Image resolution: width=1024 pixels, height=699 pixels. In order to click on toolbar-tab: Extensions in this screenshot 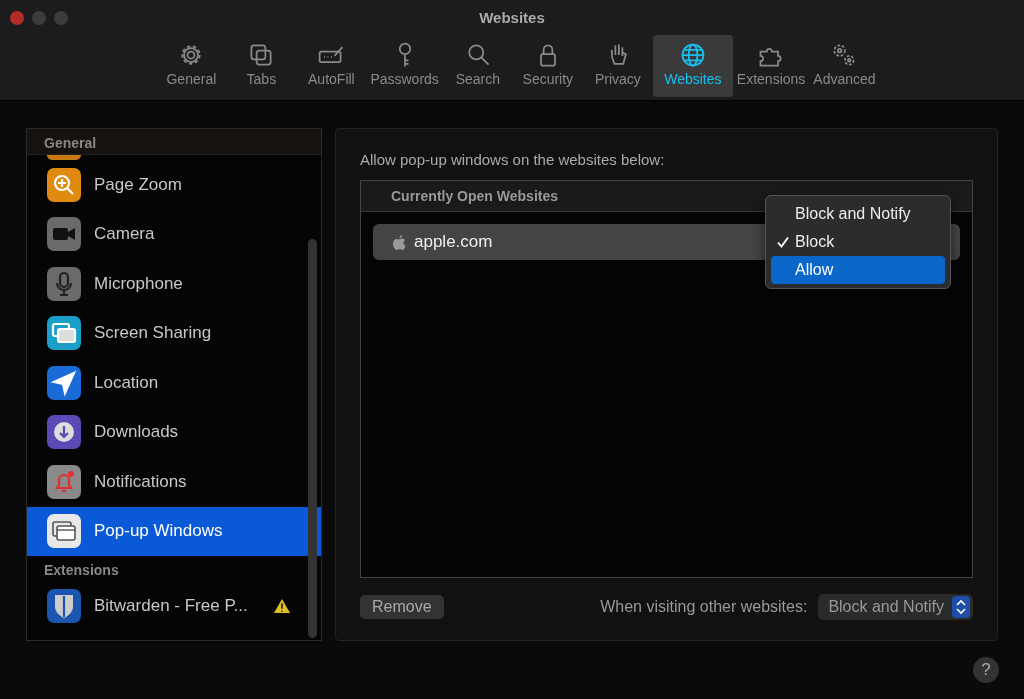, I will do `click(771, 66)`.